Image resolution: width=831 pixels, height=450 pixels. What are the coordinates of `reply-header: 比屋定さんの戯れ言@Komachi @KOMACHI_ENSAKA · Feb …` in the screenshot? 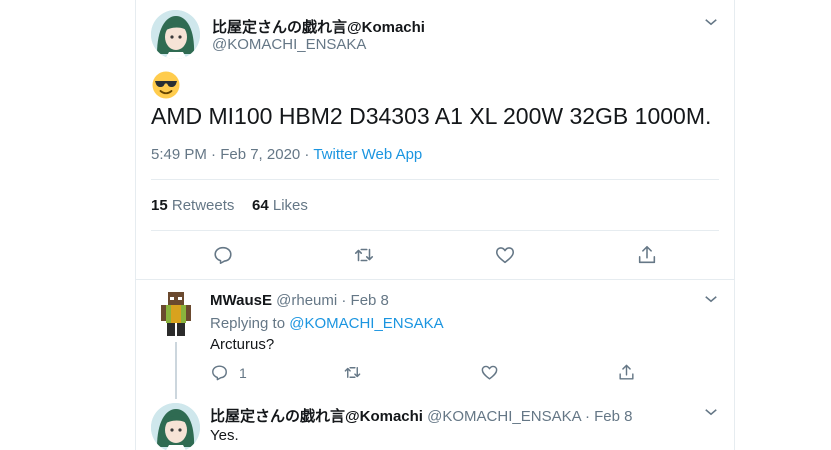 It's located at (421, 415).